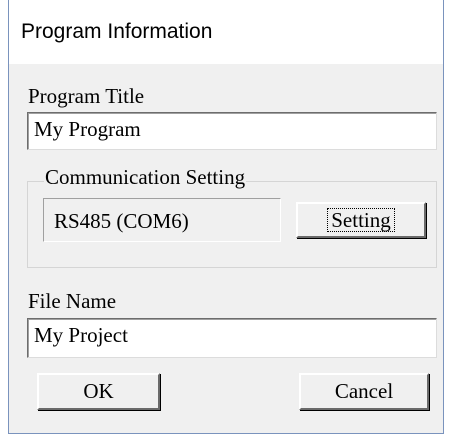 Image resolution: width=451 pixels, height=435 pixels. Describe the element at coordinates (145, 177) in the screenshot. I see `communication-setting-label: Communication Setting` at that location.